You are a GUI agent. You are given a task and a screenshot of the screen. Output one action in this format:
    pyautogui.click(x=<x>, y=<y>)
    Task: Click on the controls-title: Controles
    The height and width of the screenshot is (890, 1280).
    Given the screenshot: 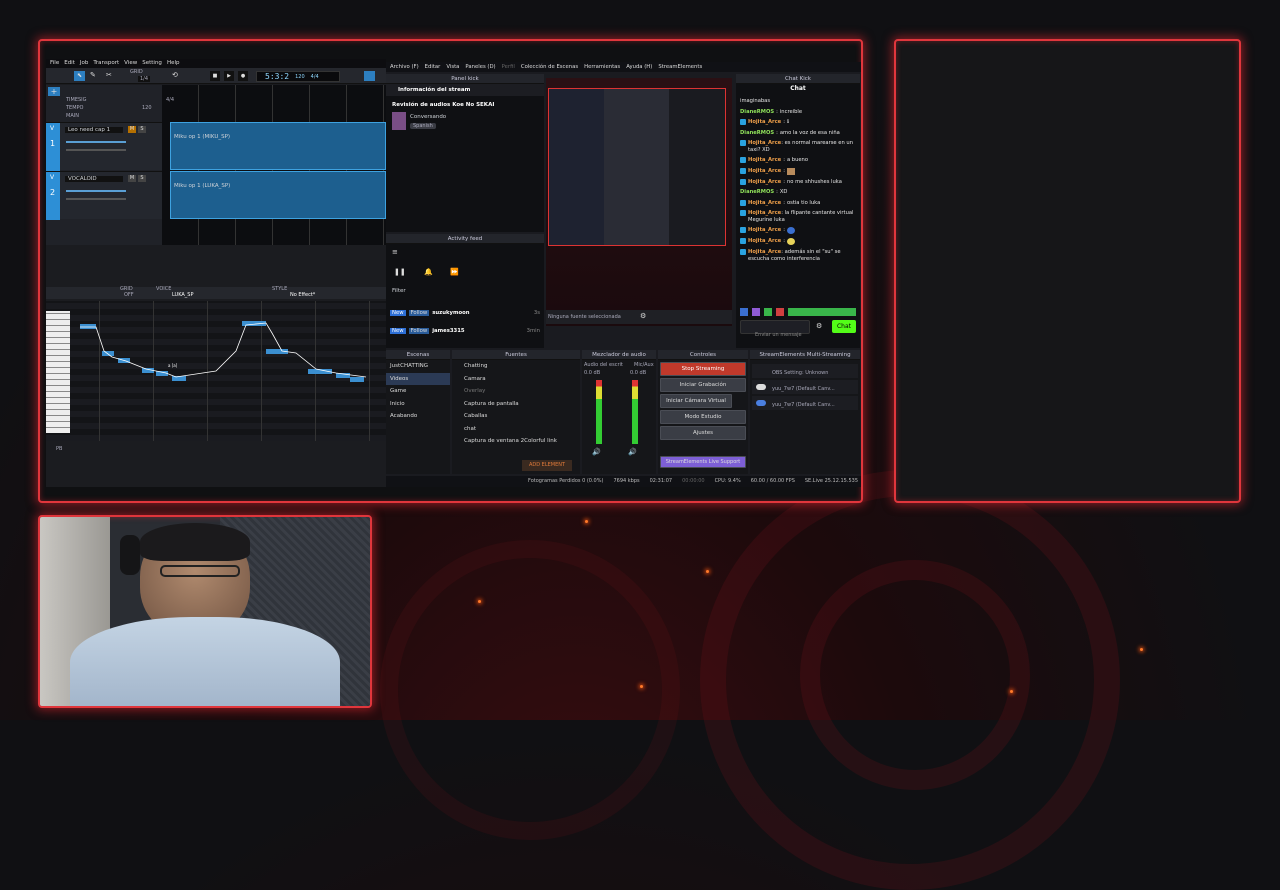 What is the action you would take?
    pyautogui.click(x=703, y=355)
    